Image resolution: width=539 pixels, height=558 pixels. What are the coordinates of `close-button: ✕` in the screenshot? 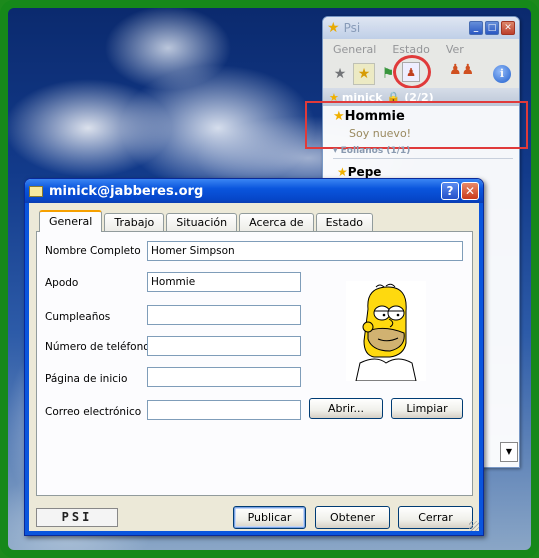 It's located at (508, 28).